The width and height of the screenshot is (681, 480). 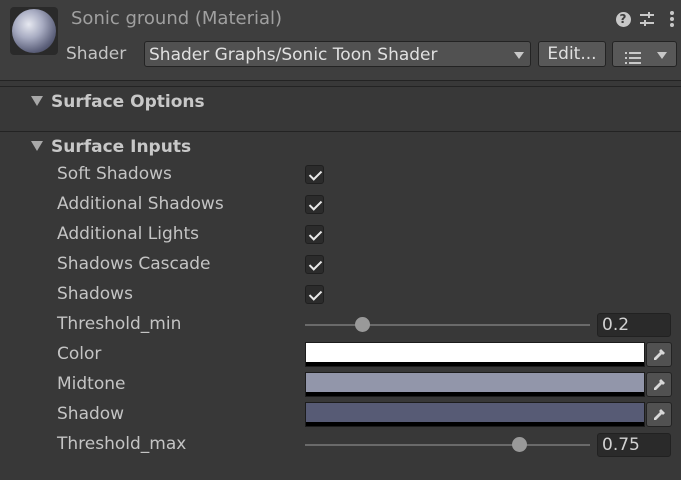 I want to click on divider, so click(x=340, y=80).